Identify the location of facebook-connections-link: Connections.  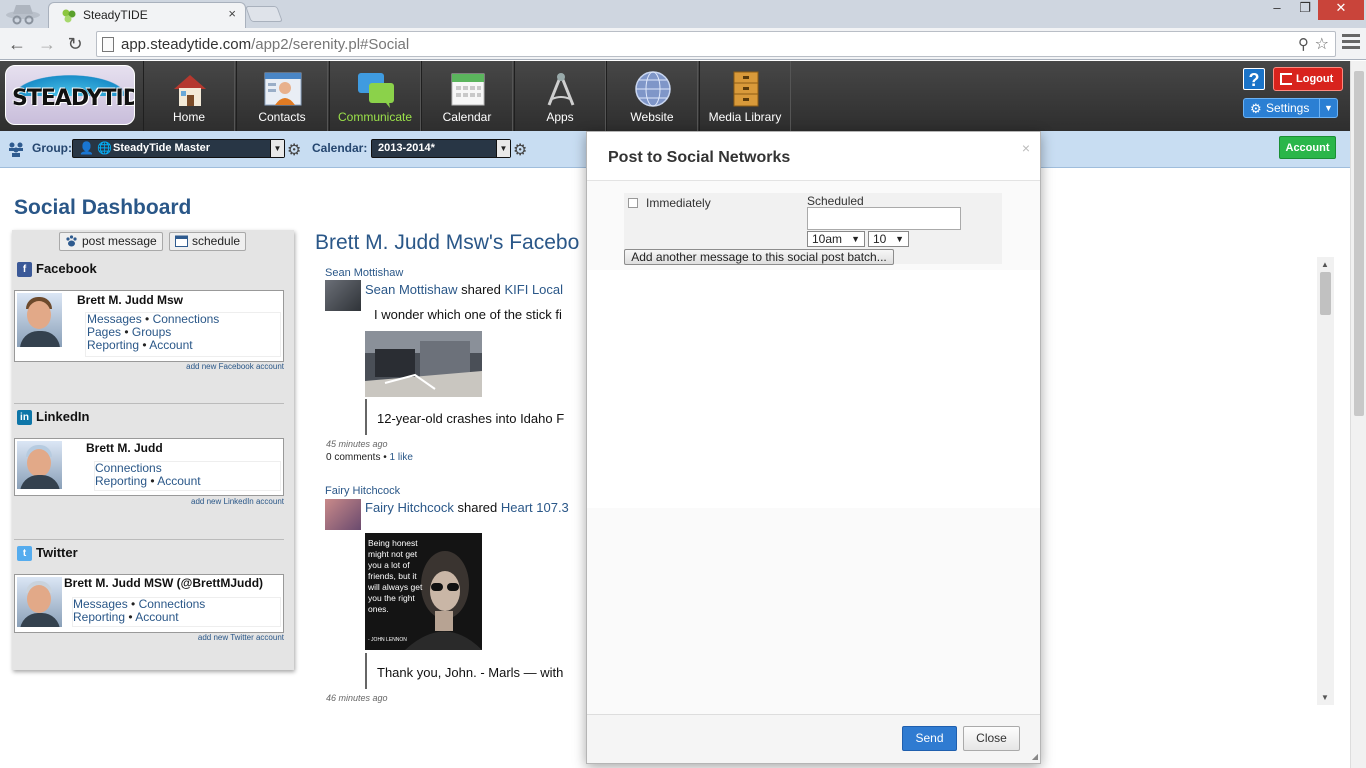
(186, 319).